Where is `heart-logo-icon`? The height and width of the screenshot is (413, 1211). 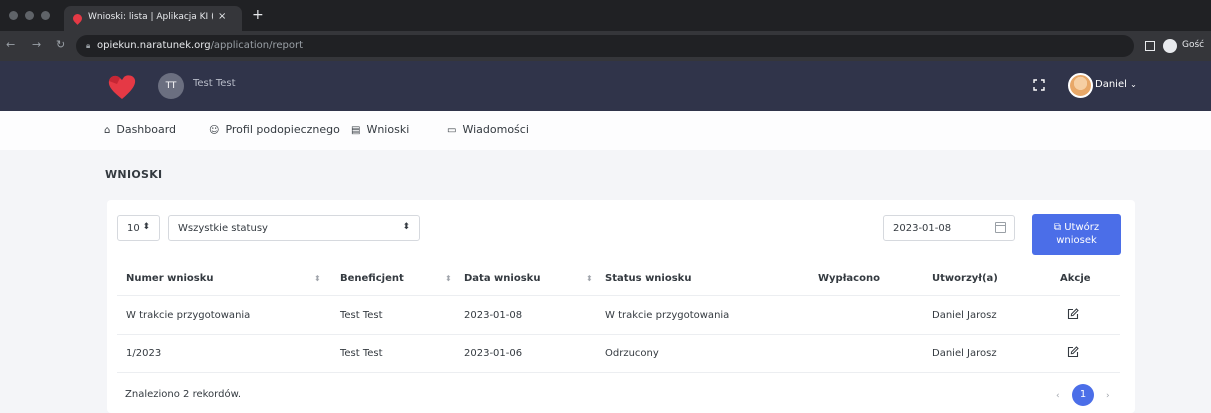
heart-logo-icon is located at coordinates (122, 87).